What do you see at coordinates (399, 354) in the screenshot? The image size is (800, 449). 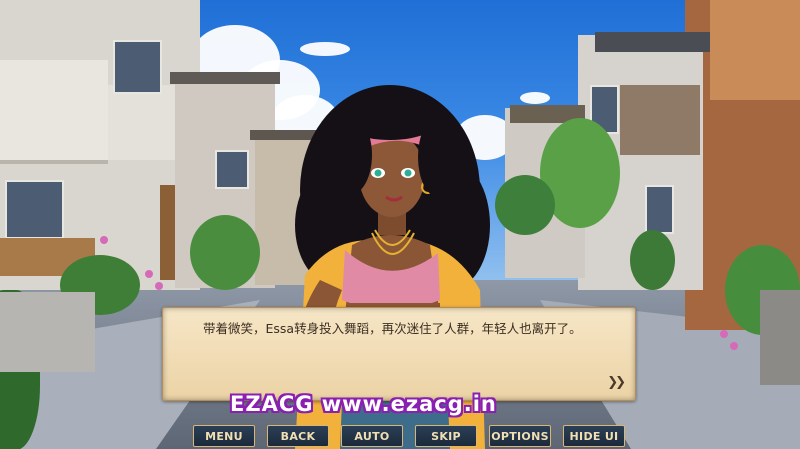 I see `dialogue-box: 带着微笑，Essa转身投入舞蹈，再次迷住了人群，年轻人也离开了。 ❯❯` at bounding box center [399, 354].